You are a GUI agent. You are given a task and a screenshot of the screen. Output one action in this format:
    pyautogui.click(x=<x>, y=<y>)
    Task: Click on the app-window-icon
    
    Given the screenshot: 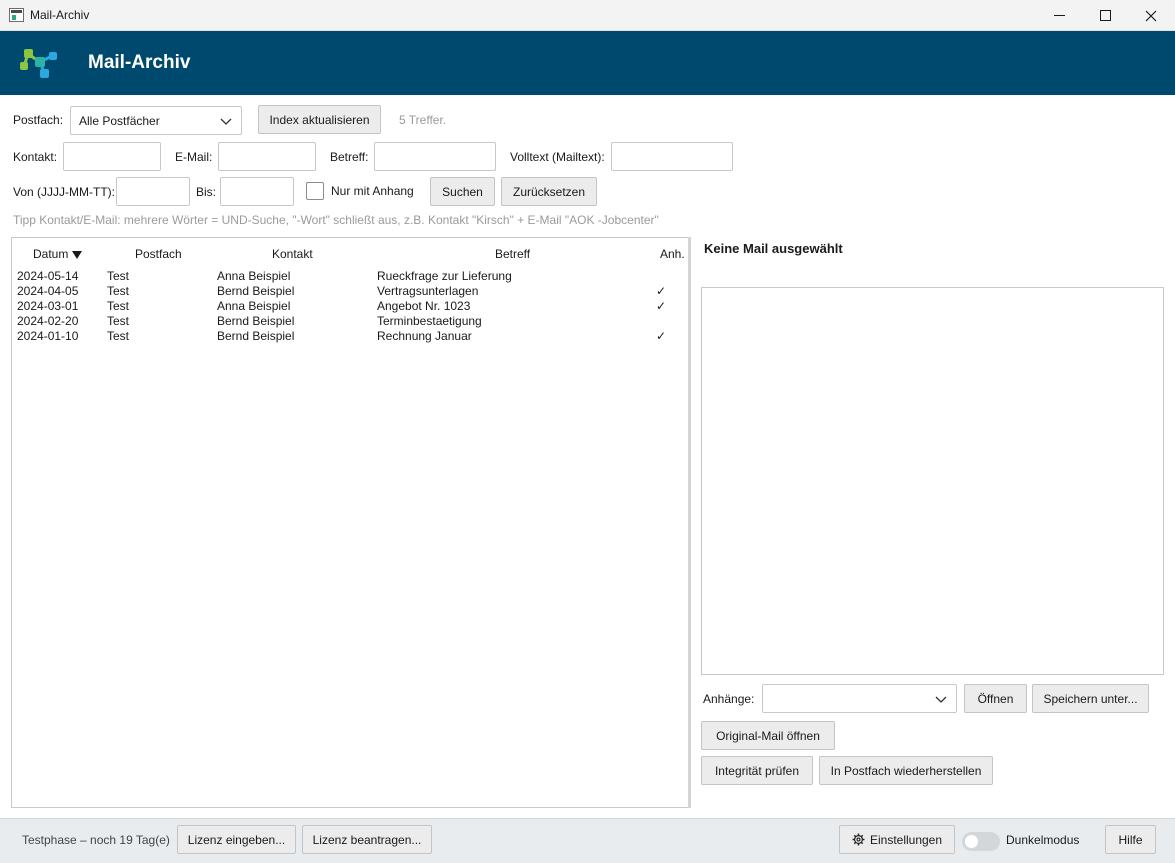 What is the action you would take?
    pyautogui.click(x=16, y=15)
    